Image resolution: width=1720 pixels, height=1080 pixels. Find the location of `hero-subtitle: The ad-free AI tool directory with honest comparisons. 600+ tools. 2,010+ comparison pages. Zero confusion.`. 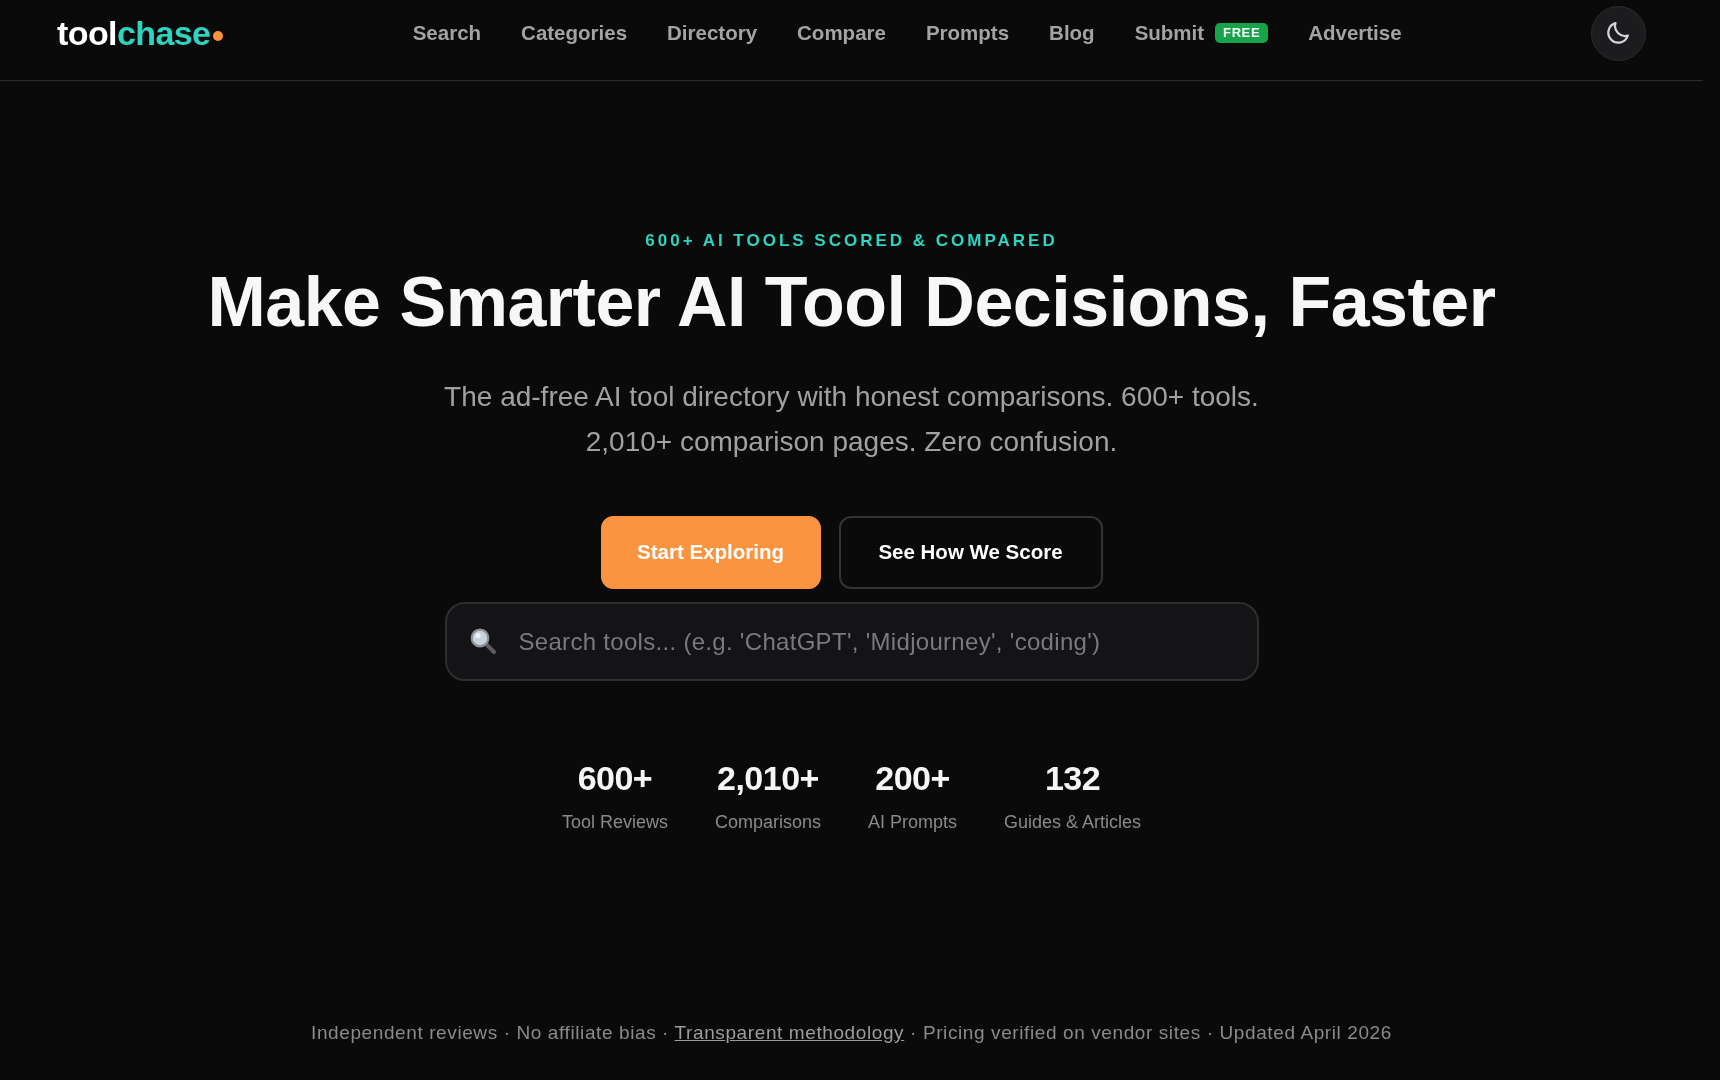

hero-subtitle: The ad-free AI tool directory with honest comparisons. 600+ tools. 2,010+ comparison pages. Zero confusion. is located at coordinates (851, 419).